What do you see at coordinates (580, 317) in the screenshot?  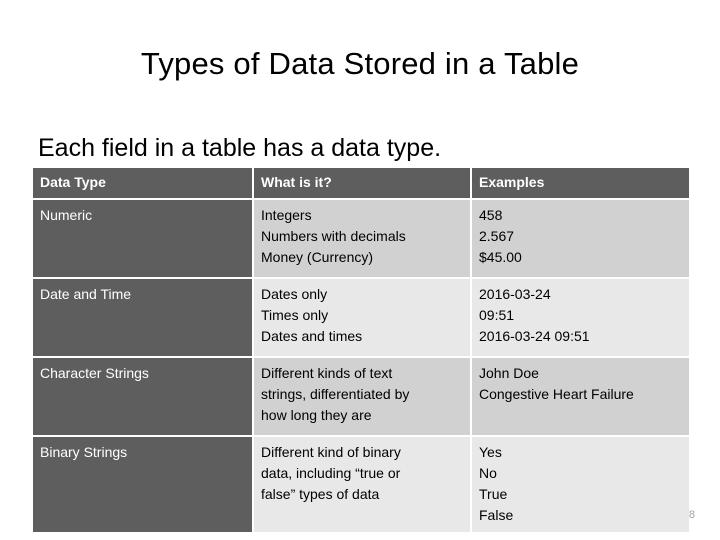 I see `cell-examples: 2016-03-24 09:51 2016-03-24 09:51` at bounding box center [580, 317].